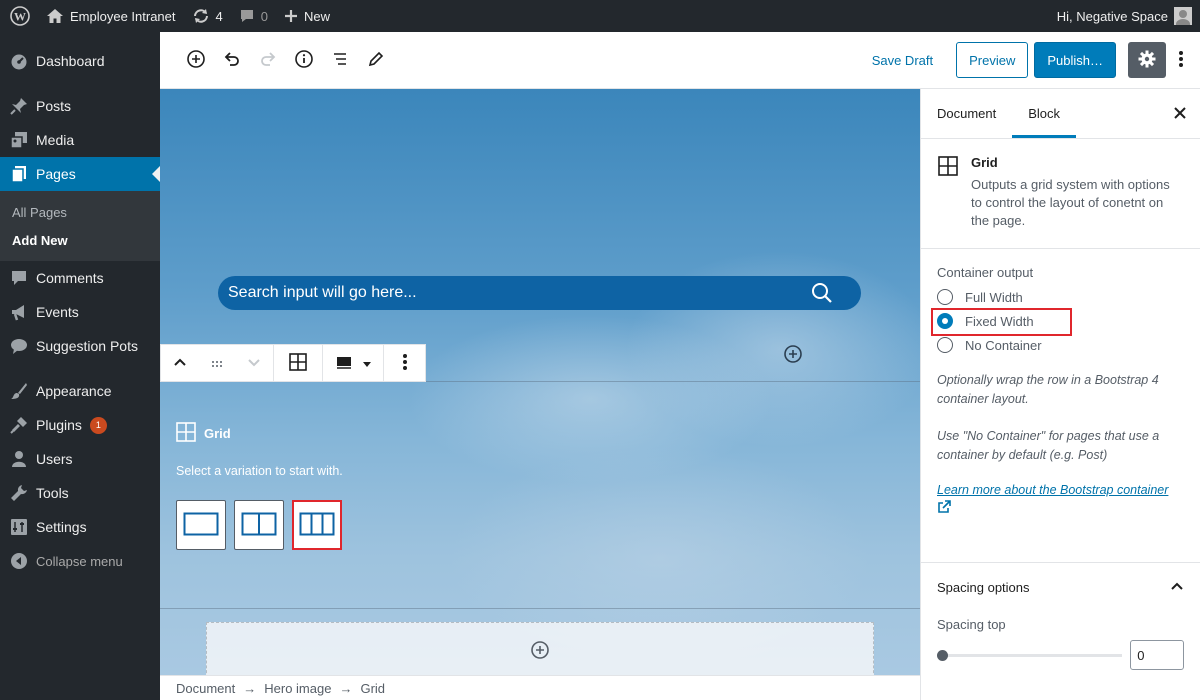 Image resolution: width=1200 pixels, height=700 pixels. Describe the element at coordinates (80, 106) in the screenshot. I see `sidebar-item-posts: Posts` at that location.